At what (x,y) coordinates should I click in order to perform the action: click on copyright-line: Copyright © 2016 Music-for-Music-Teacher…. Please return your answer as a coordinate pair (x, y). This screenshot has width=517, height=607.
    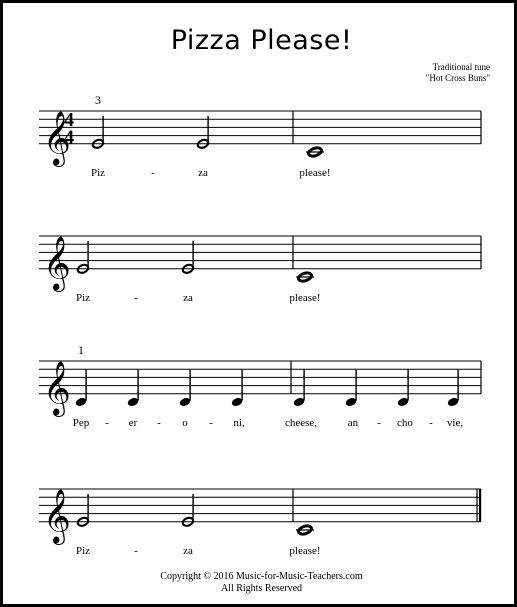
    Looking at the image, I should click on (261, 576).